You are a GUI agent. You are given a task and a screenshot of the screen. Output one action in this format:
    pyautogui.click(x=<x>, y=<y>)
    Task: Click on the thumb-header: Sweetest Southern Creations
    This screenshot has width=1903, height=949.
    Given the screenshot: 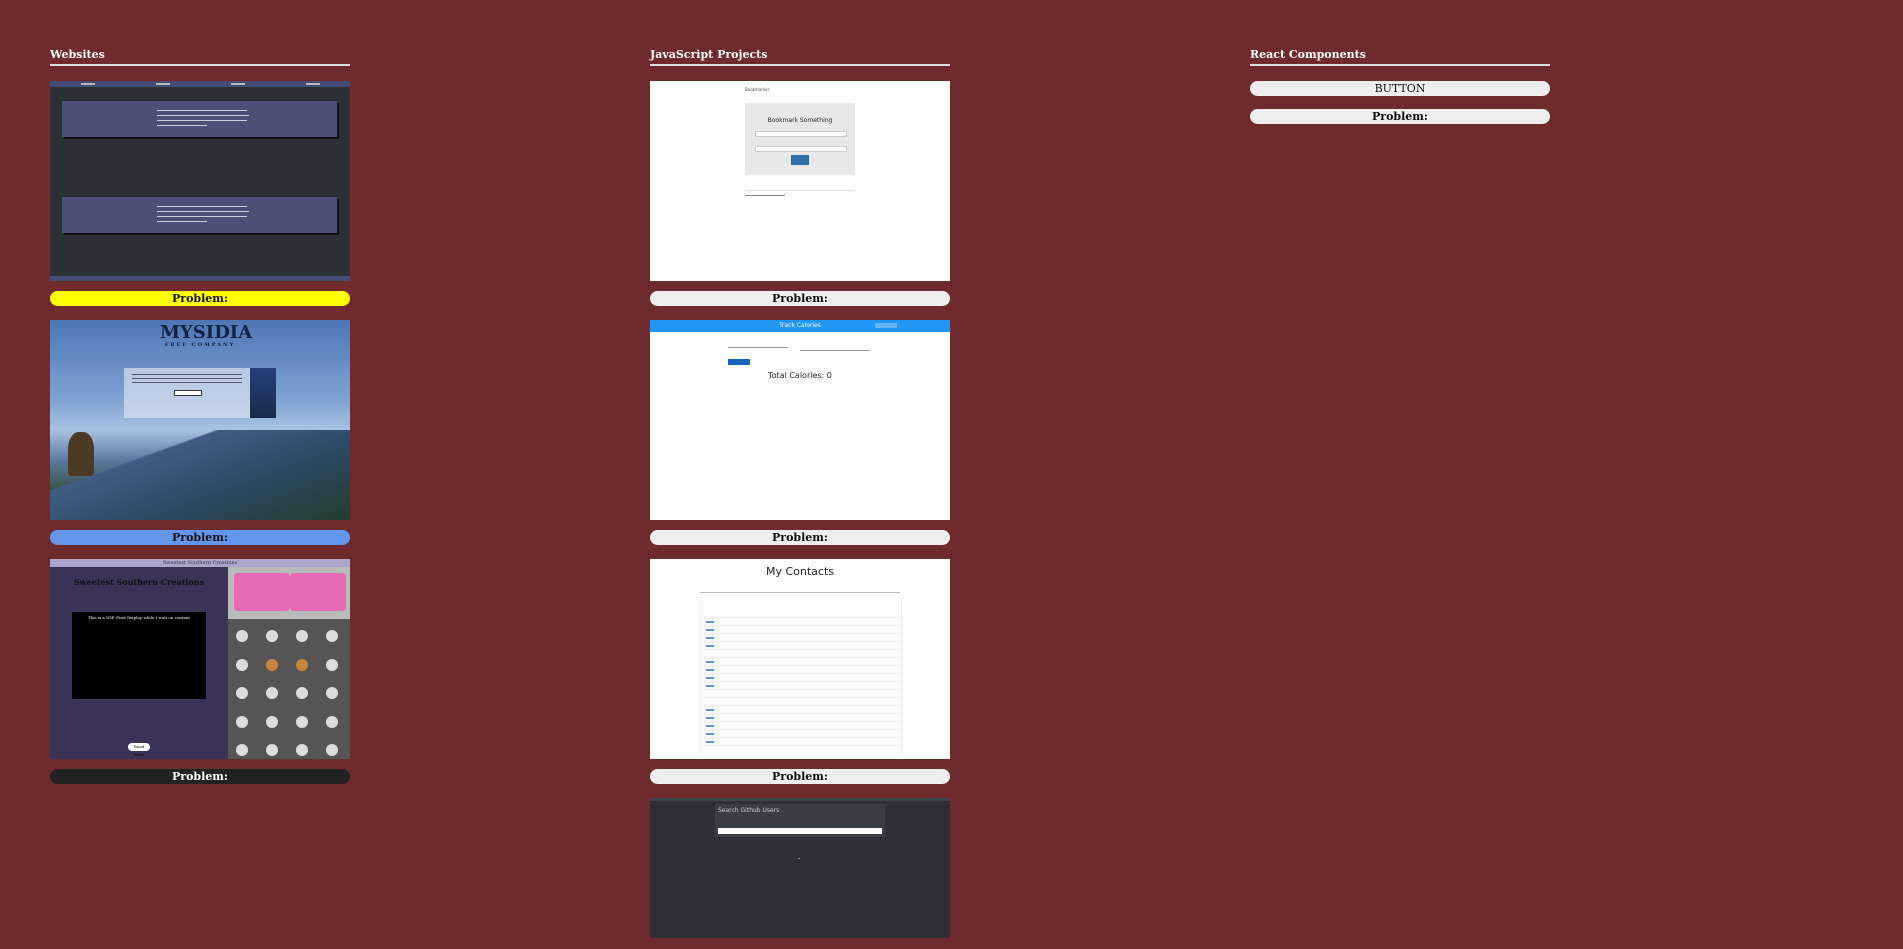 What is the action you would take?
    pyautogui.click(x=200, y=563)
    